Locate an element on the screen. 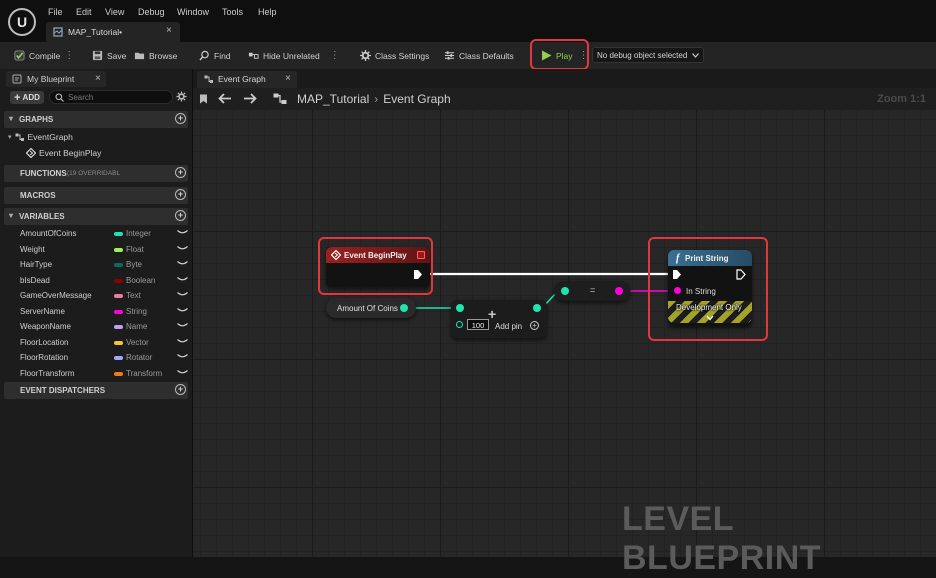 The width and height of the screenshot is (936, 578). save-label: Save is located at coordinates (117, 55).